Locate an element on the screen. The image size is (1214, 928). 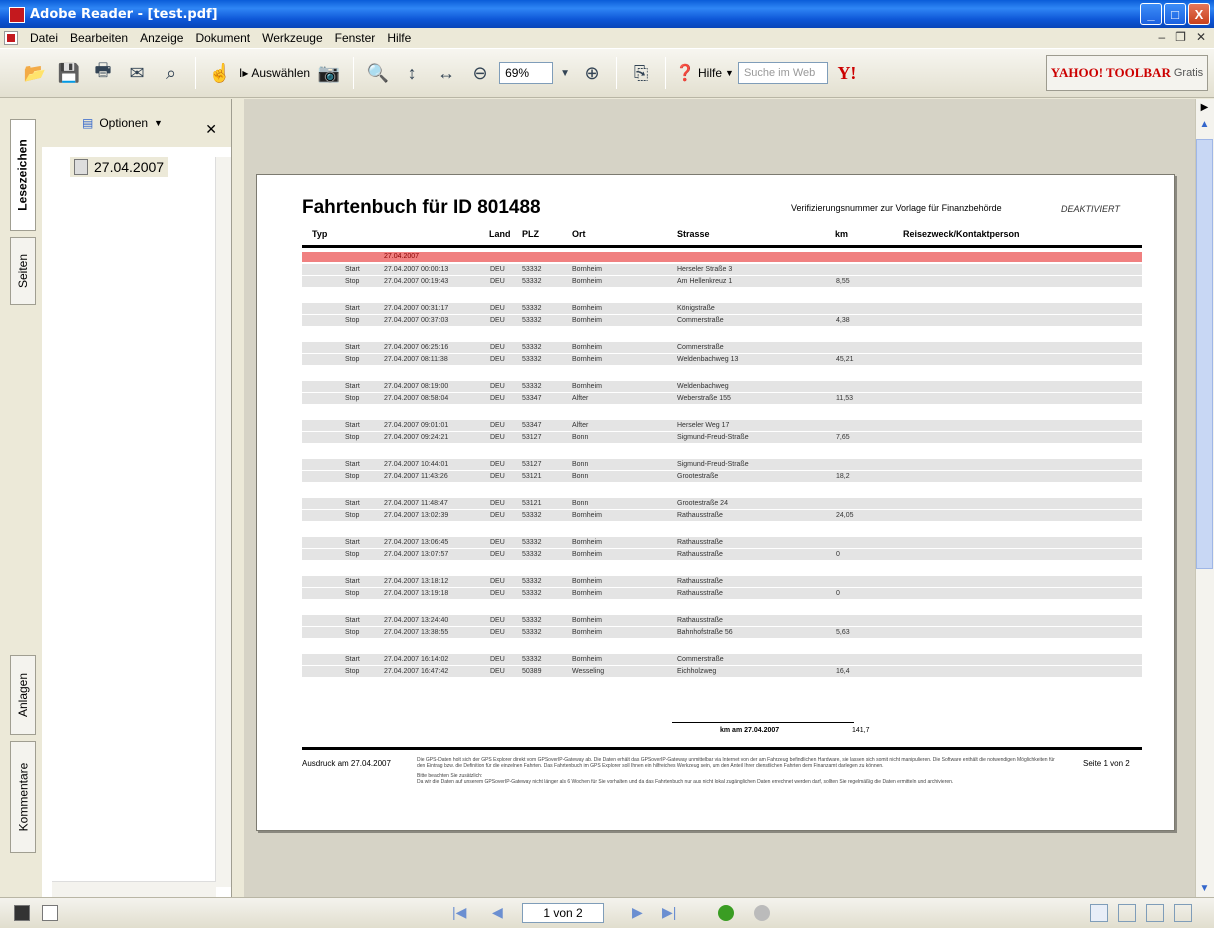
cell-strasse: Weldenbachweg 13 is located at coordinates (708, 359).